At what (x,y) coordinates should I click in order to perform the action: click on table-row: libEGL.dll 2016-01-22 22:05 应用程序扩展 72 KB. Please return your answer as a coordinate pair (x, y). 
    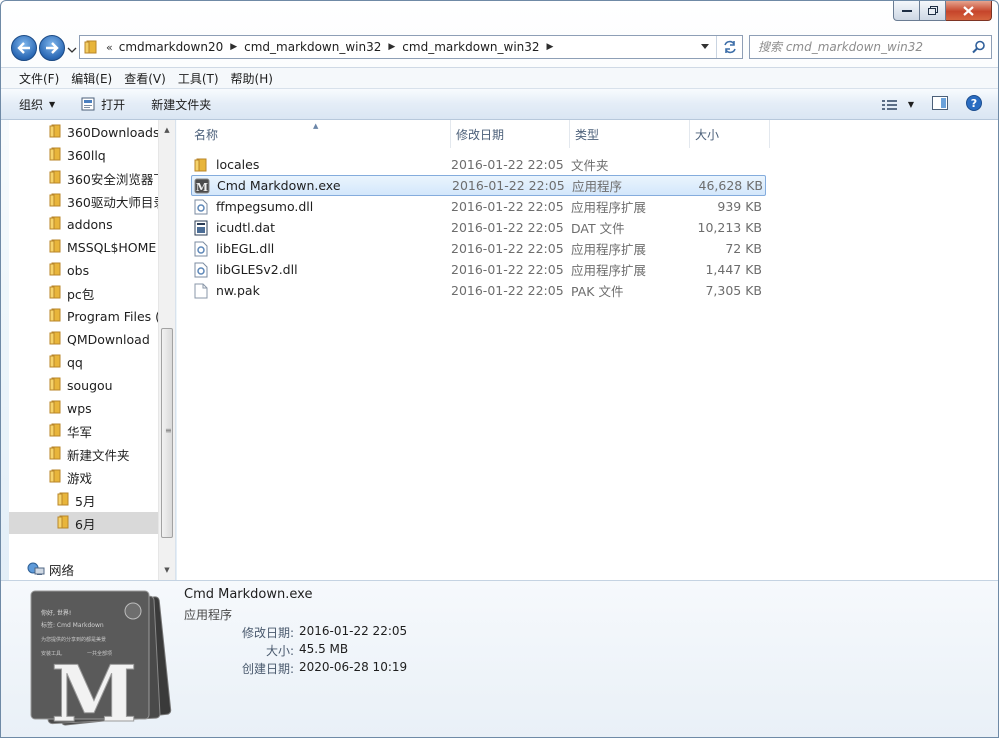
    Looking at the image, I should click on (478, 248).